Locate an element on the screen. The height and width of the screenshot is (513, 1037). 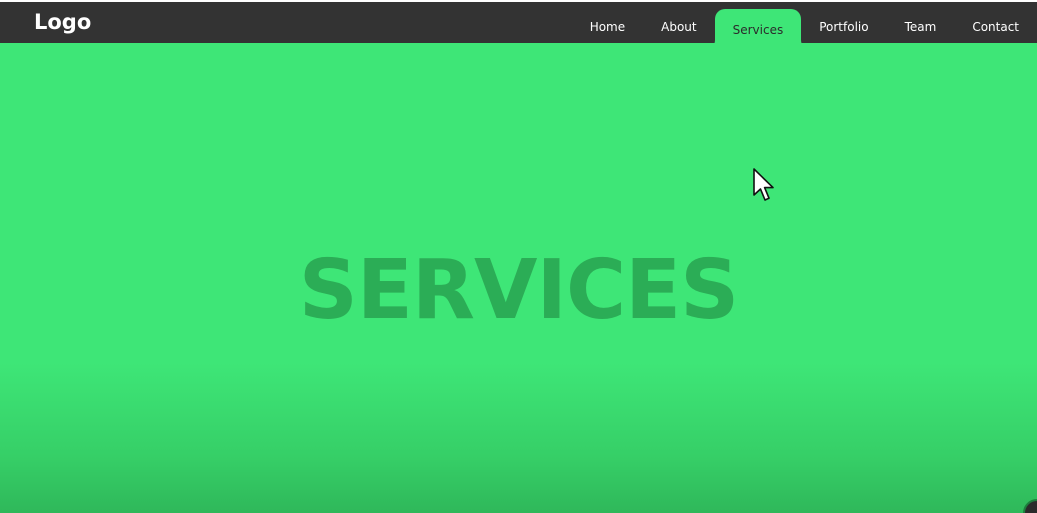
nav-item-label: About is located at coordinates (679, 26).